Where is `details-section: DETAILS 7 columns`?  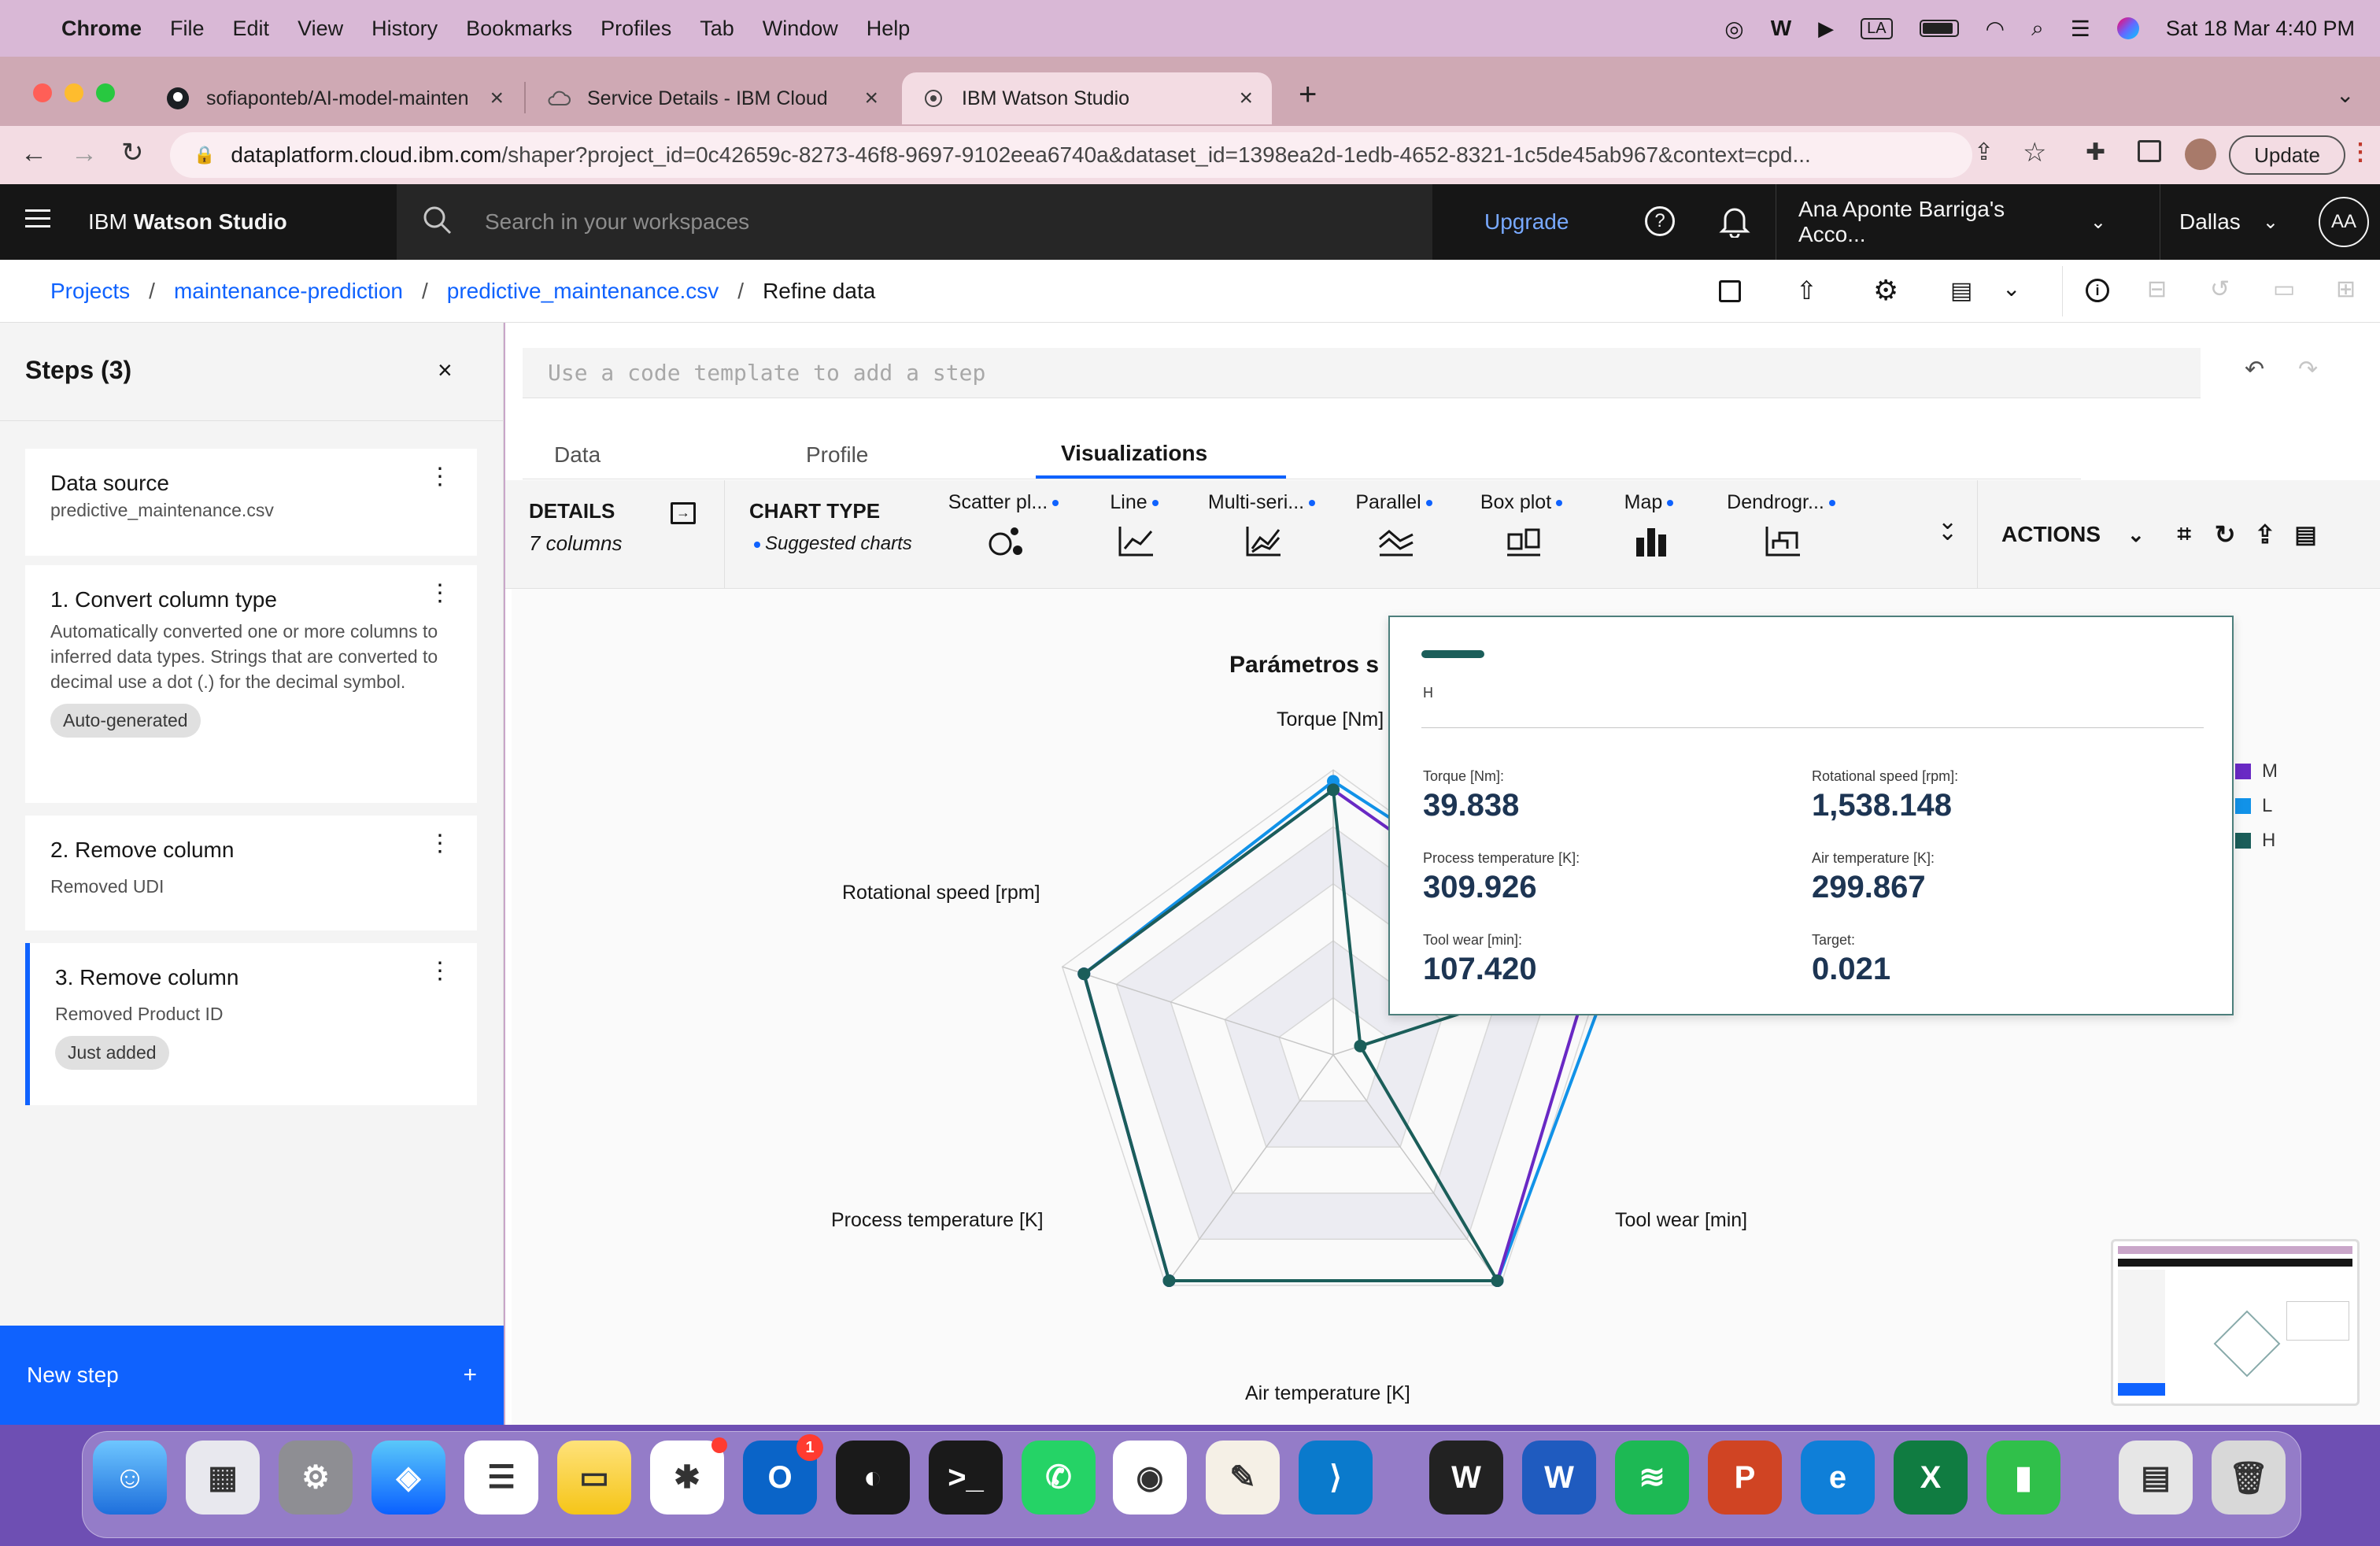
details-section: DETAILS 7 columns is located at coordinates (576, 527).